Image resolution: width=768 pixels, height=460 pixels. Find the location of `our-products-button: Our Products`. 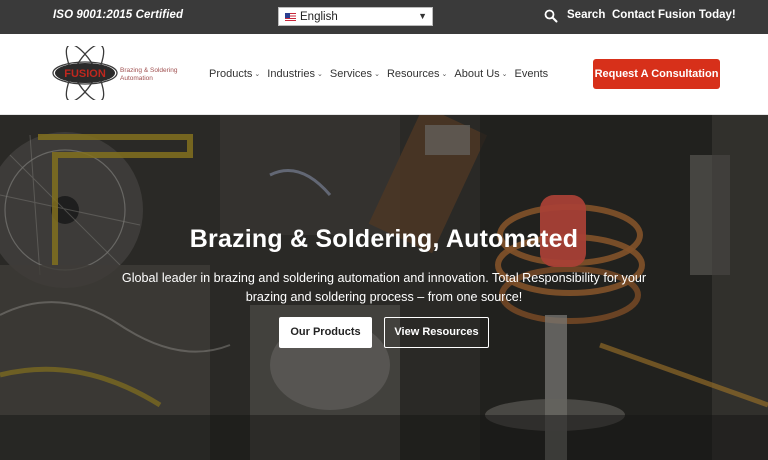

our-products-button: Our Products is located at coordinates (325, 332).